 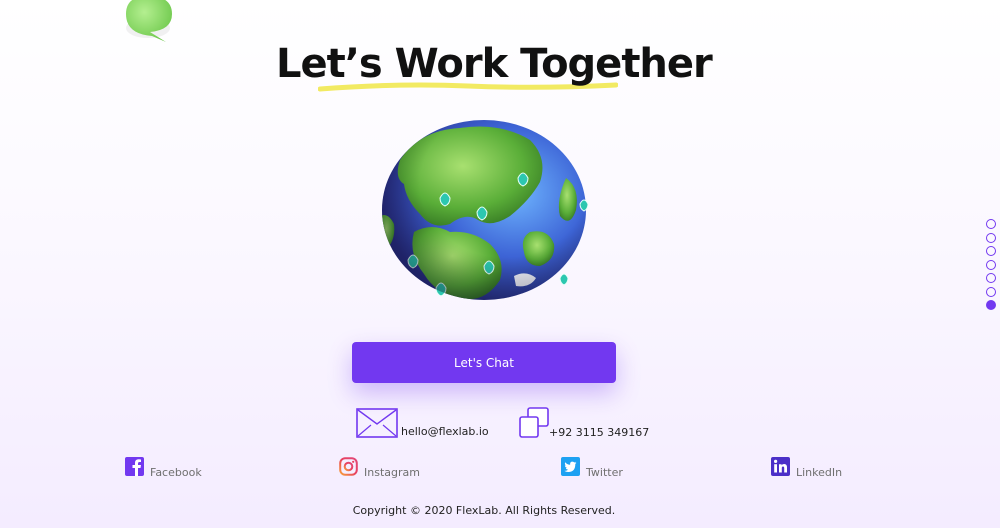 What do you see at coordinates (149, 21) in the screenshot?
I see `chat-bubble-icon` at bounding box center [149, 21].